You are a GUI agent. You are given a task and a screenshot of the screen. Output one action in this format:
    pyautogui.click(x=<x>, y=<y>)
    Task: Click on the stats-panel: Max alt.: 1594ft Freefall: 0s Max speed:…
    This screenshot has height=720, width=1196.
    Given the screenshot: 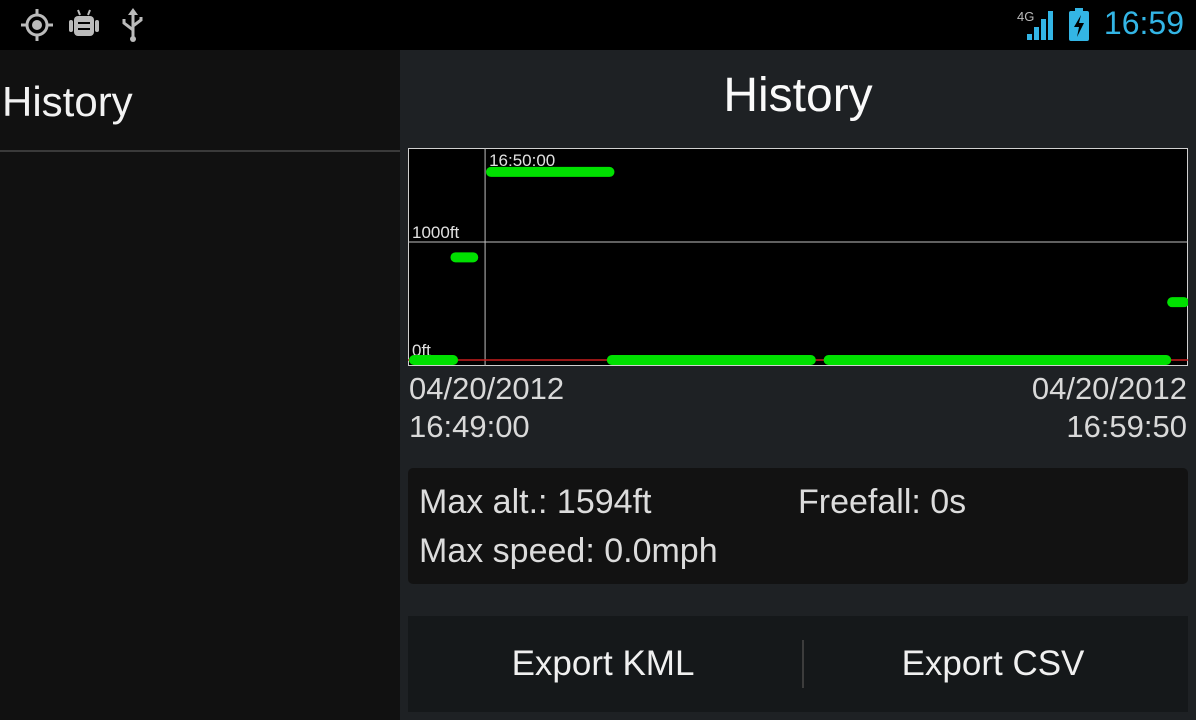 What is the action you would take?
    pyautogui.click(x=798, y=526)
    